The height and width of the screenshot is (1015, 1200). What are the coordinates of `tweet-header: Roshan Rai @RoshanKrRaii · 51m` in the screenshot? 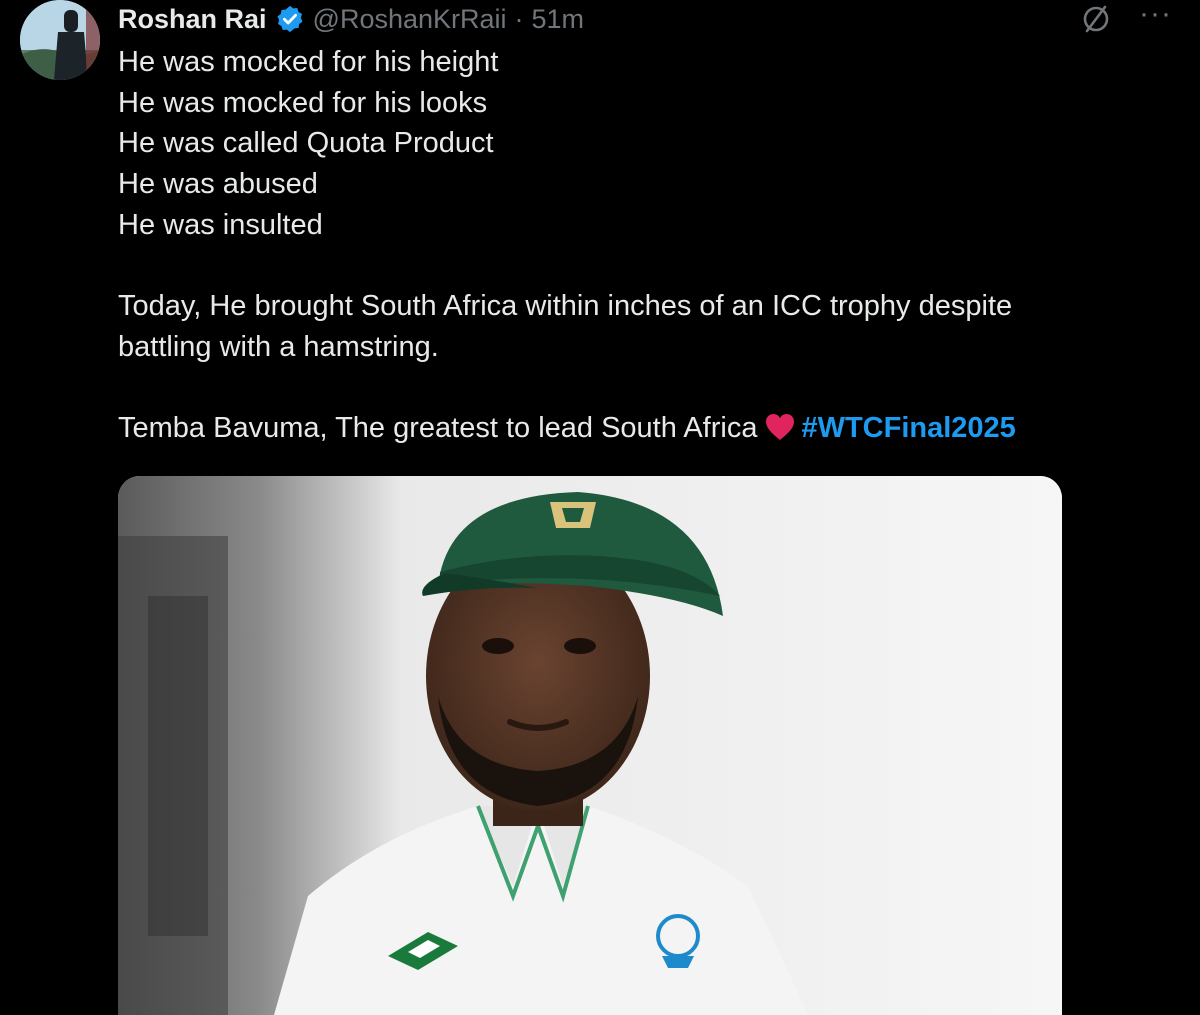 It's located at (351, 19).